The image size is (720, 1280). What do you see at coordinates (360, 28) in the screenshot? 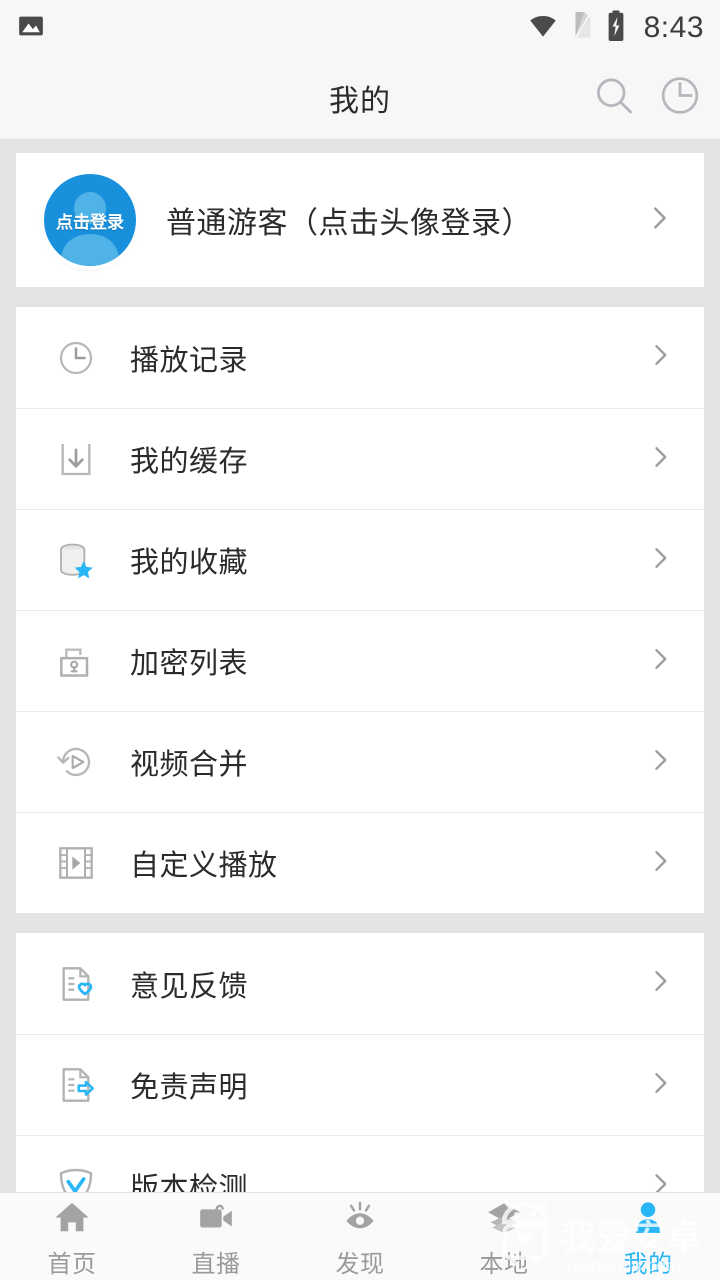
I see `status-bar: 8:43` at bounding box center [360, 28].